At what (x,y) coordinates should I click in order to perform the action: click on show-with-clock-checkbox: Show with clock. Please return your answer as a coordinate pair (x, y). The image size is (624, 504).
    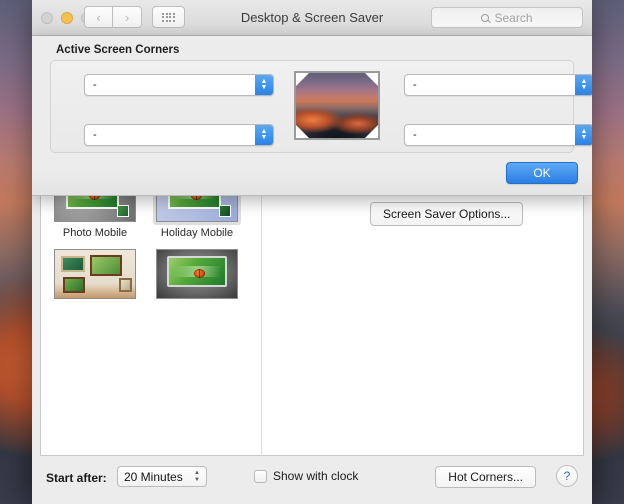
    Looking at the image, I should click on (306, 476).